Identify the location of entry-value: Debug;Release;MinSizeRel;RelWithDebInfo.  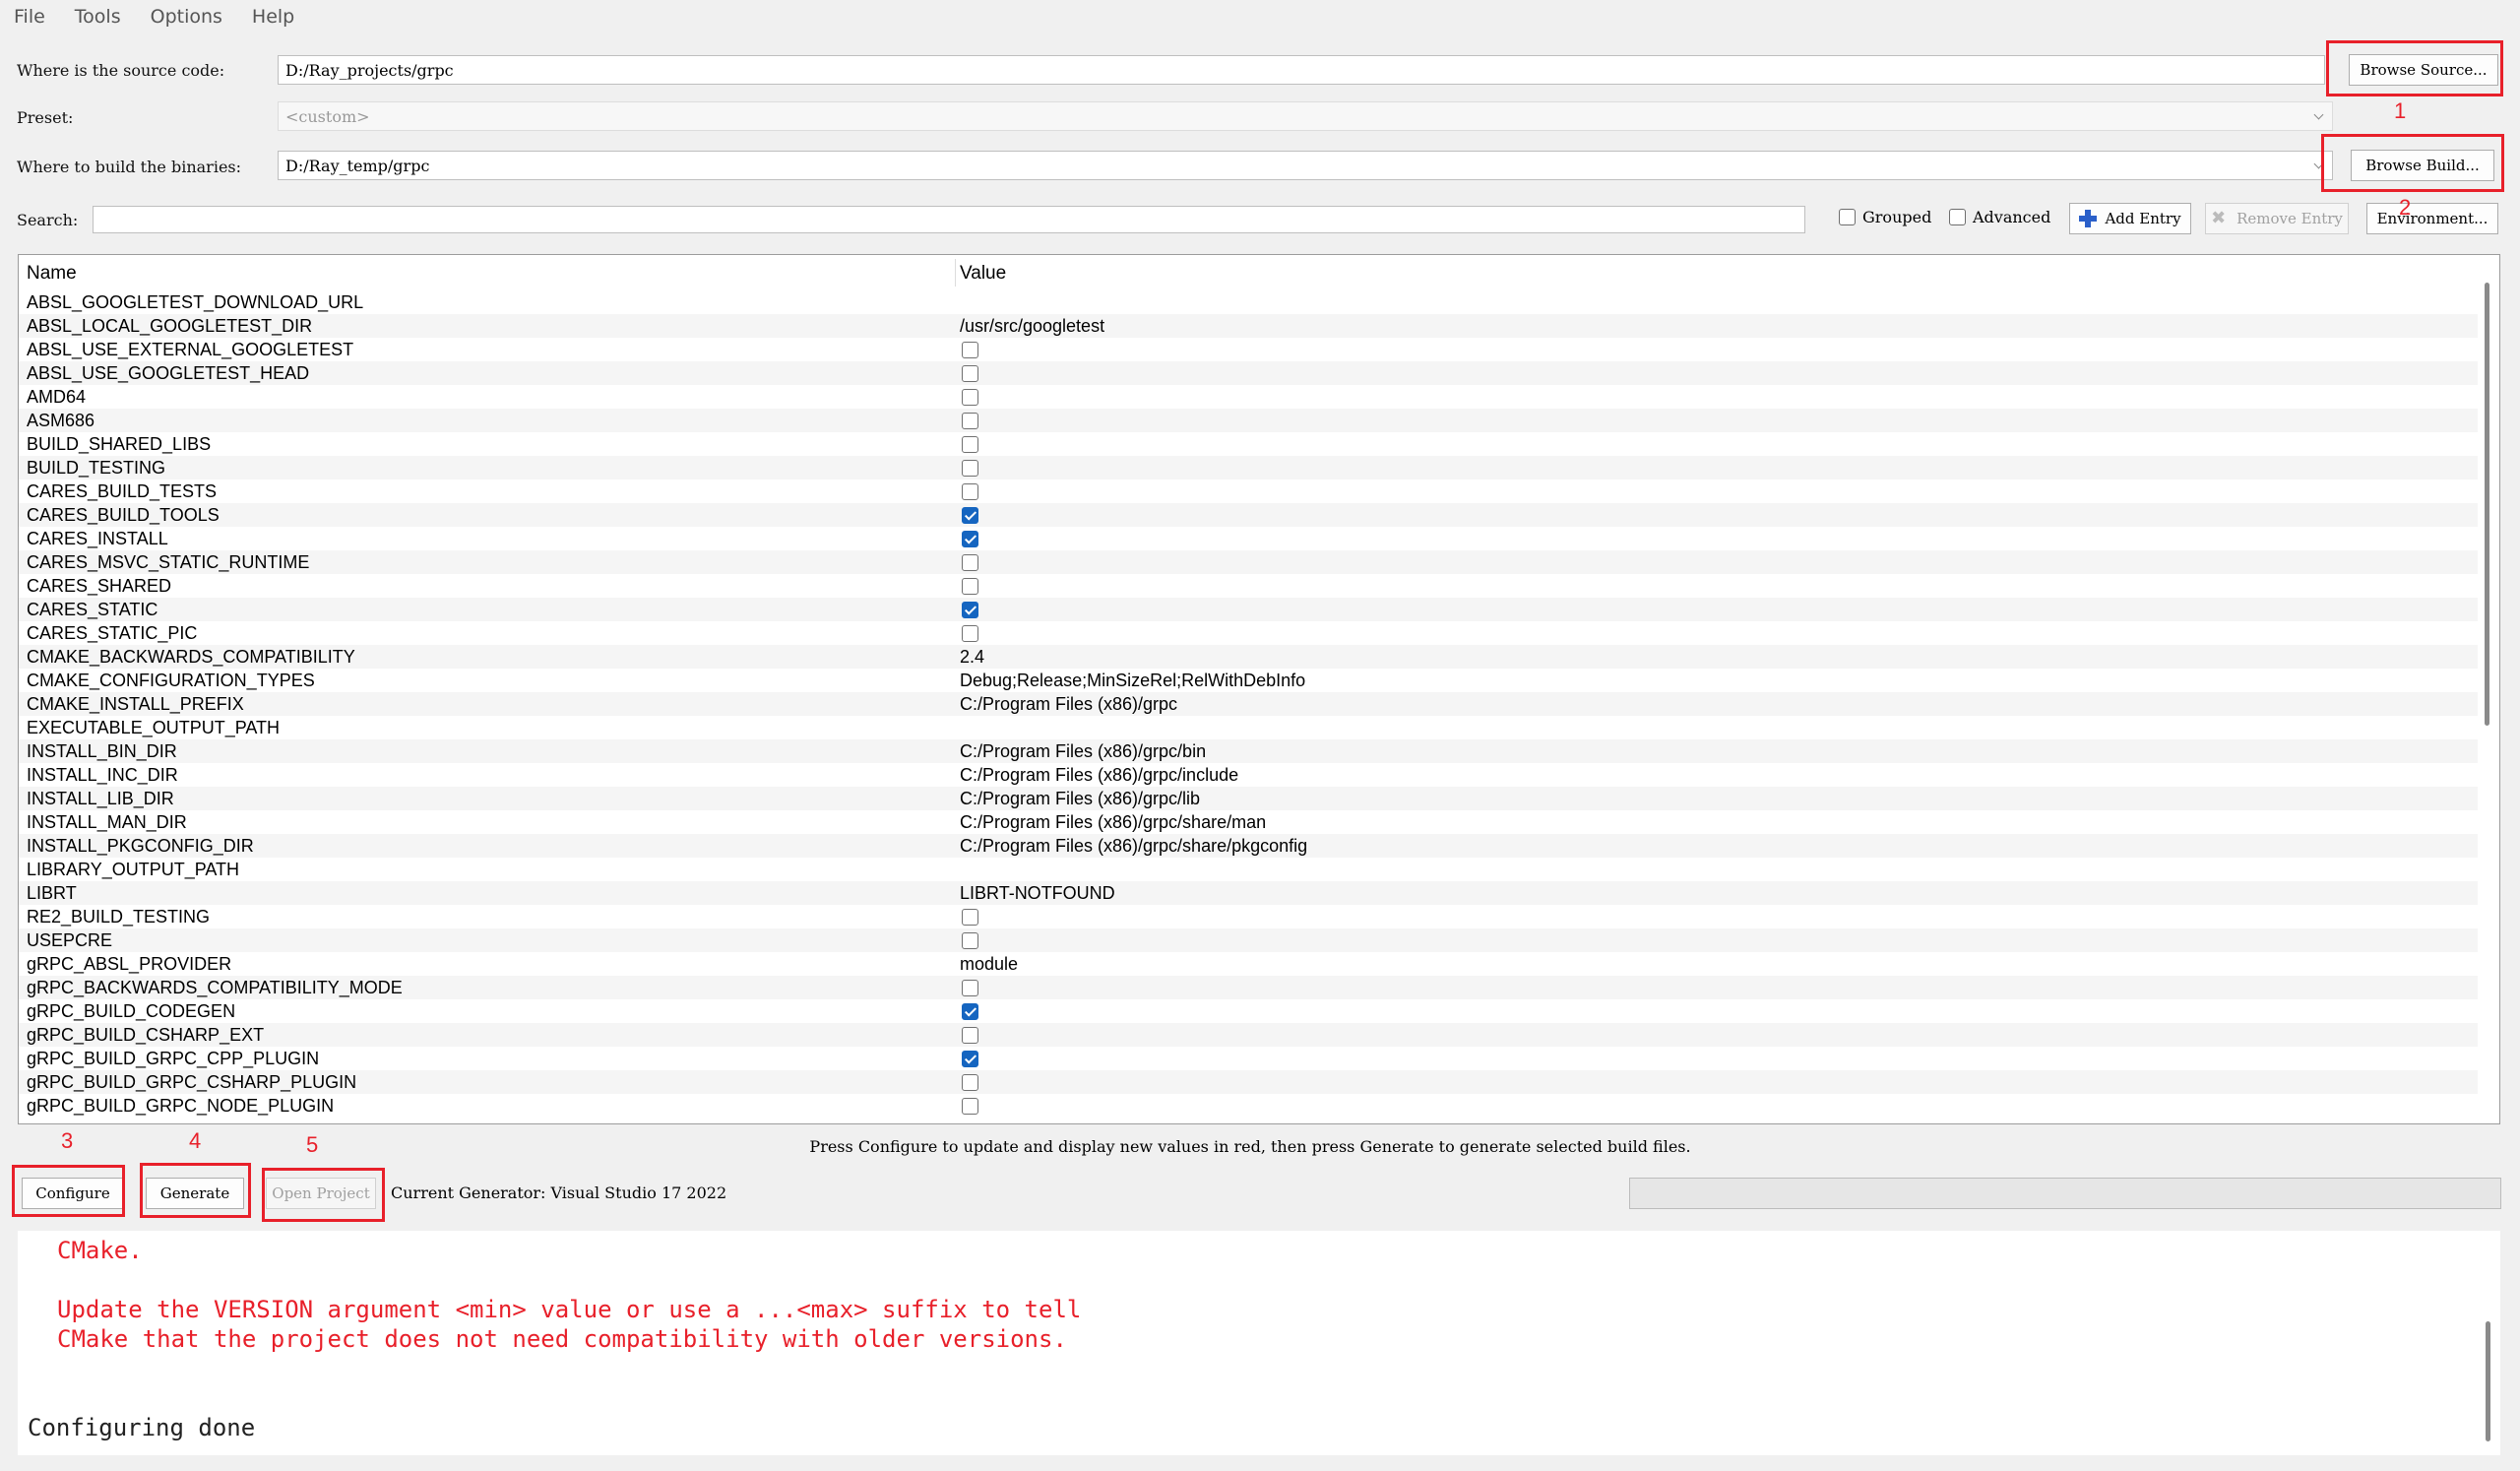
(1132, 680).